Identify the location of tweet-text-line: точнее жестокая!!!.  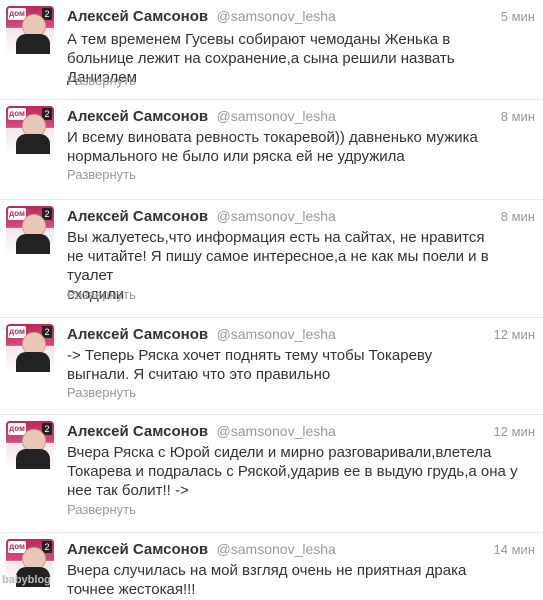
(131, 589).